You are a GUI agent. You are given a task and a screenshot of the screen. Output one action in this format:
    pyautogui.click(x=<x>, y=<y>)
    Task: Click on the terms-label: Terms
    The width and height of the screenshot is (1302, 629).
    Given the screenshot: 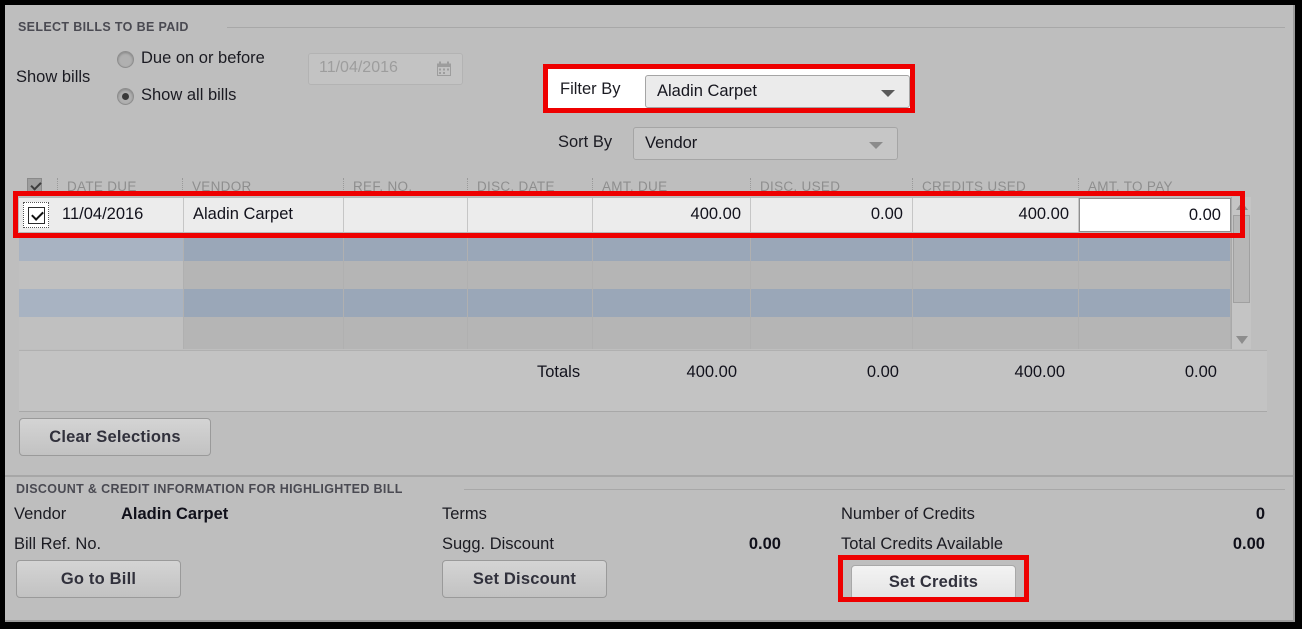 What is the action you would take?
    pyautogui.click(x=464, y=514)
    